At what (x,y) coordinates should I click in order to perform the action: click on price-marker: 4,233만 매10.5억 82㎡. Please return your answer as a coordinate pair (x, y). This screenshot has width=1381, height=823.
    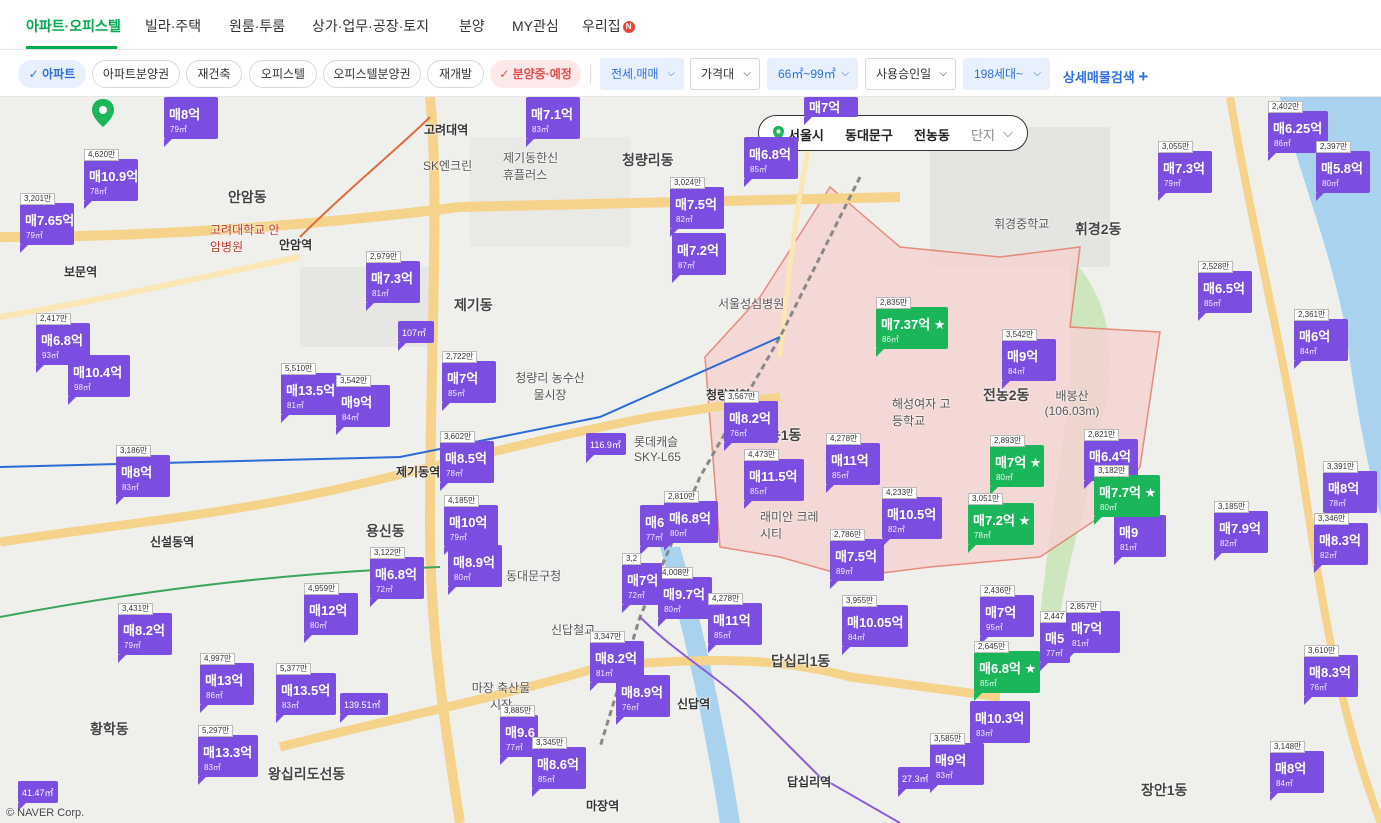
    Looking at the image, I should click on (912, 517).